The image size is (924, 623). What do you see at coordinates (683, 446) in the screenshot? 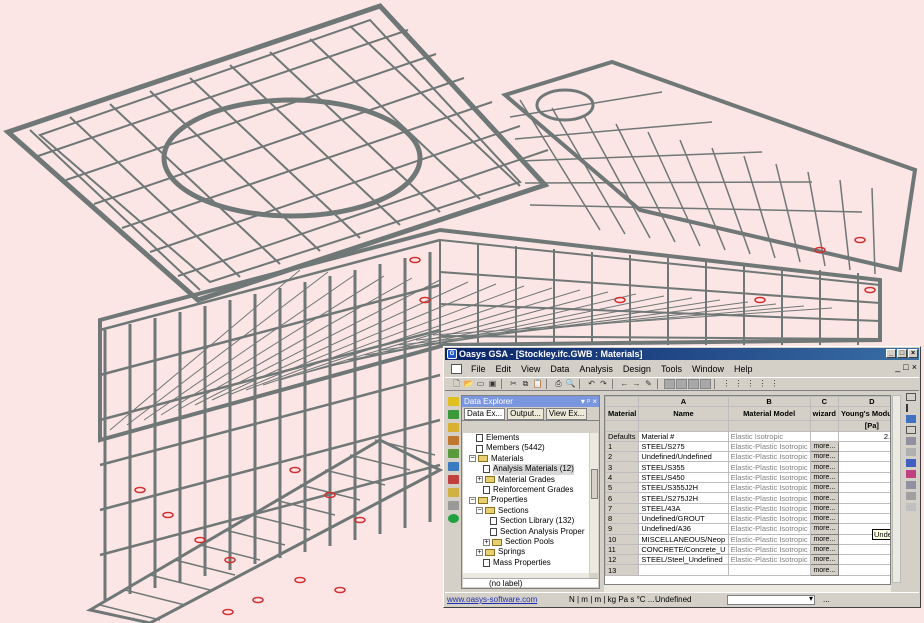
I see `cell-name: STEEL/S275` at bounding box center [683, 446].